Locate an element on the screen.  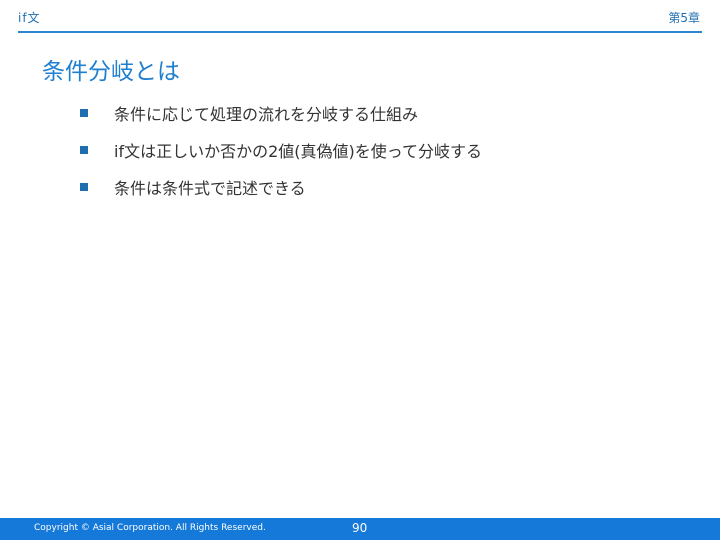
bullet-text: if文は正しいか否かの2値(真偽値)を使って分岐する is located at coordinates (298, 151).